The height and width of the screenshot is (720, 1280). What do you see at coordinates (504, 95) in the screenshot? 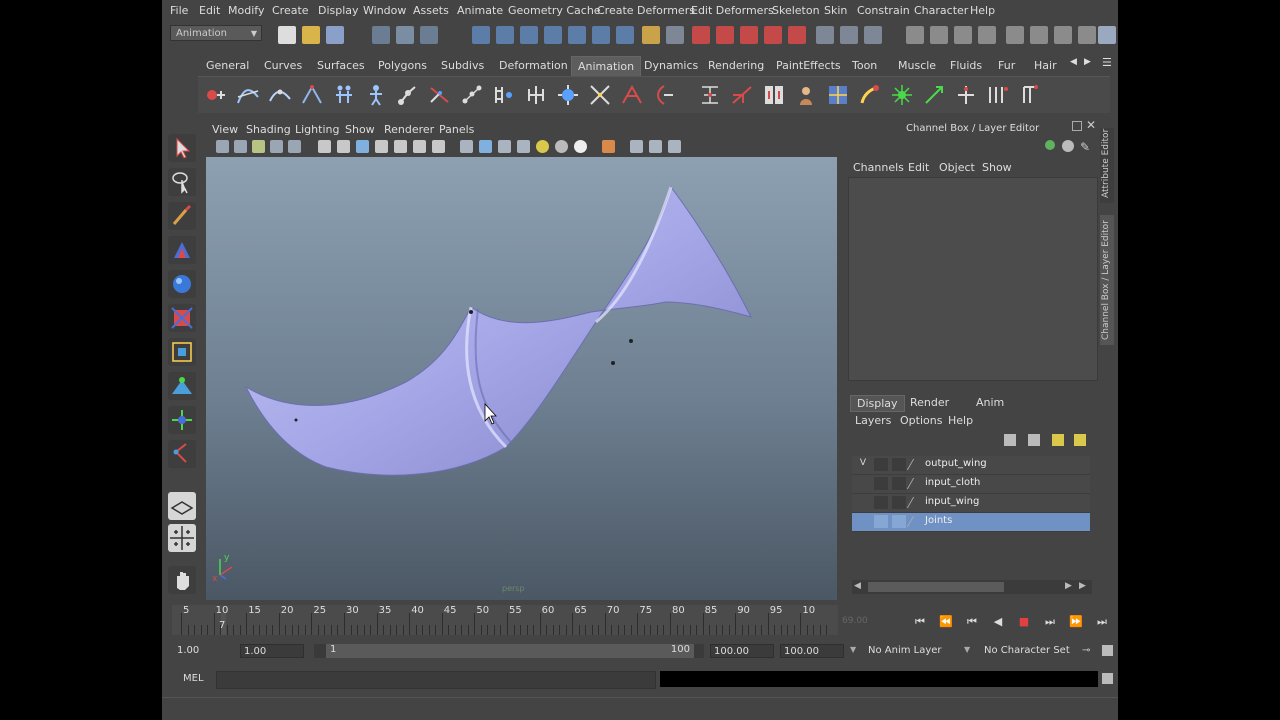
I see `insert-joint-icon` at bounding box center [504, 95].